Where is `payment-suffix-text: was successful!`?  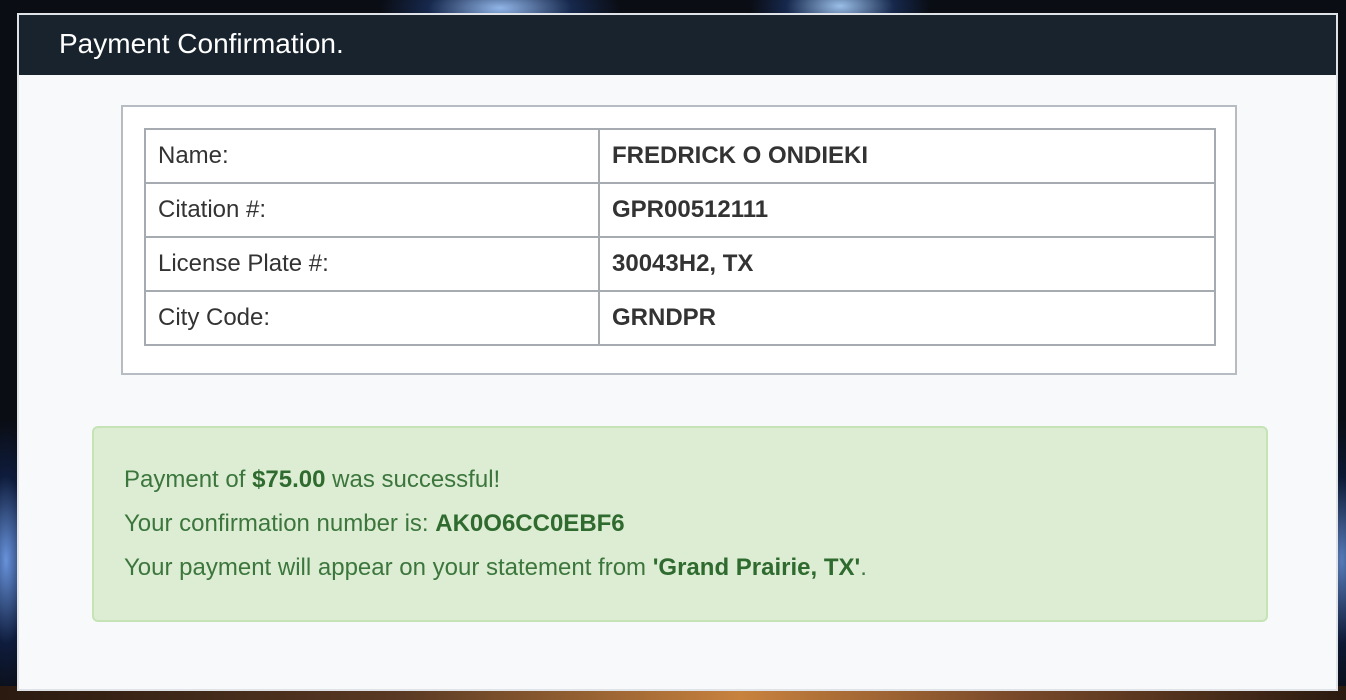
payment-suffix-text: was successful! is located at coordinates (413, 479).